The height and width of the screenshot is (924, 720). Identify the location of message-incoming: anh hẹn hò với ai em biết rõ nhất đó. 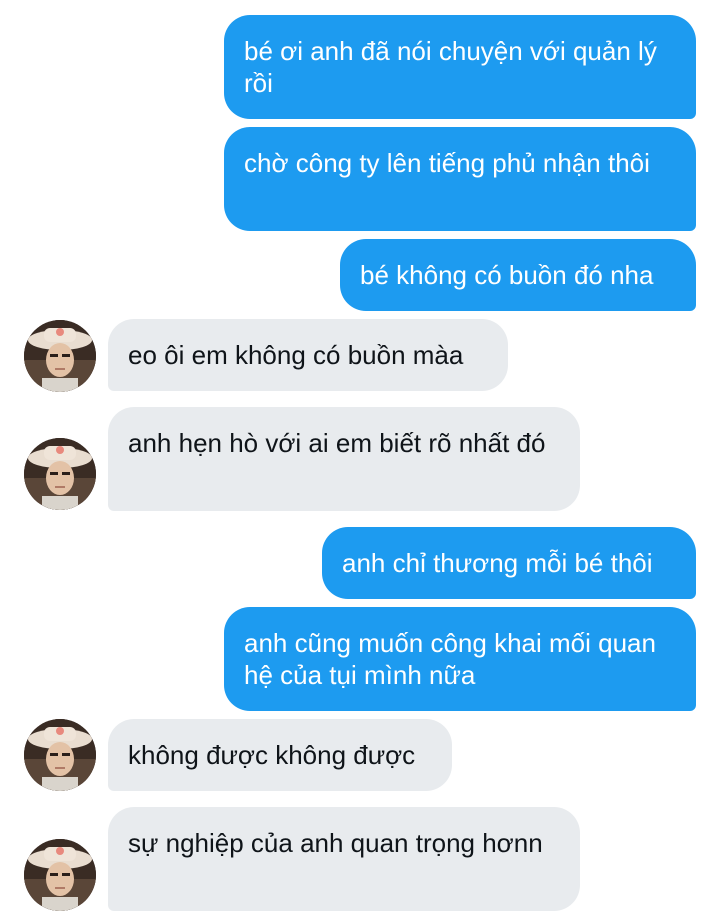
(344, 459).